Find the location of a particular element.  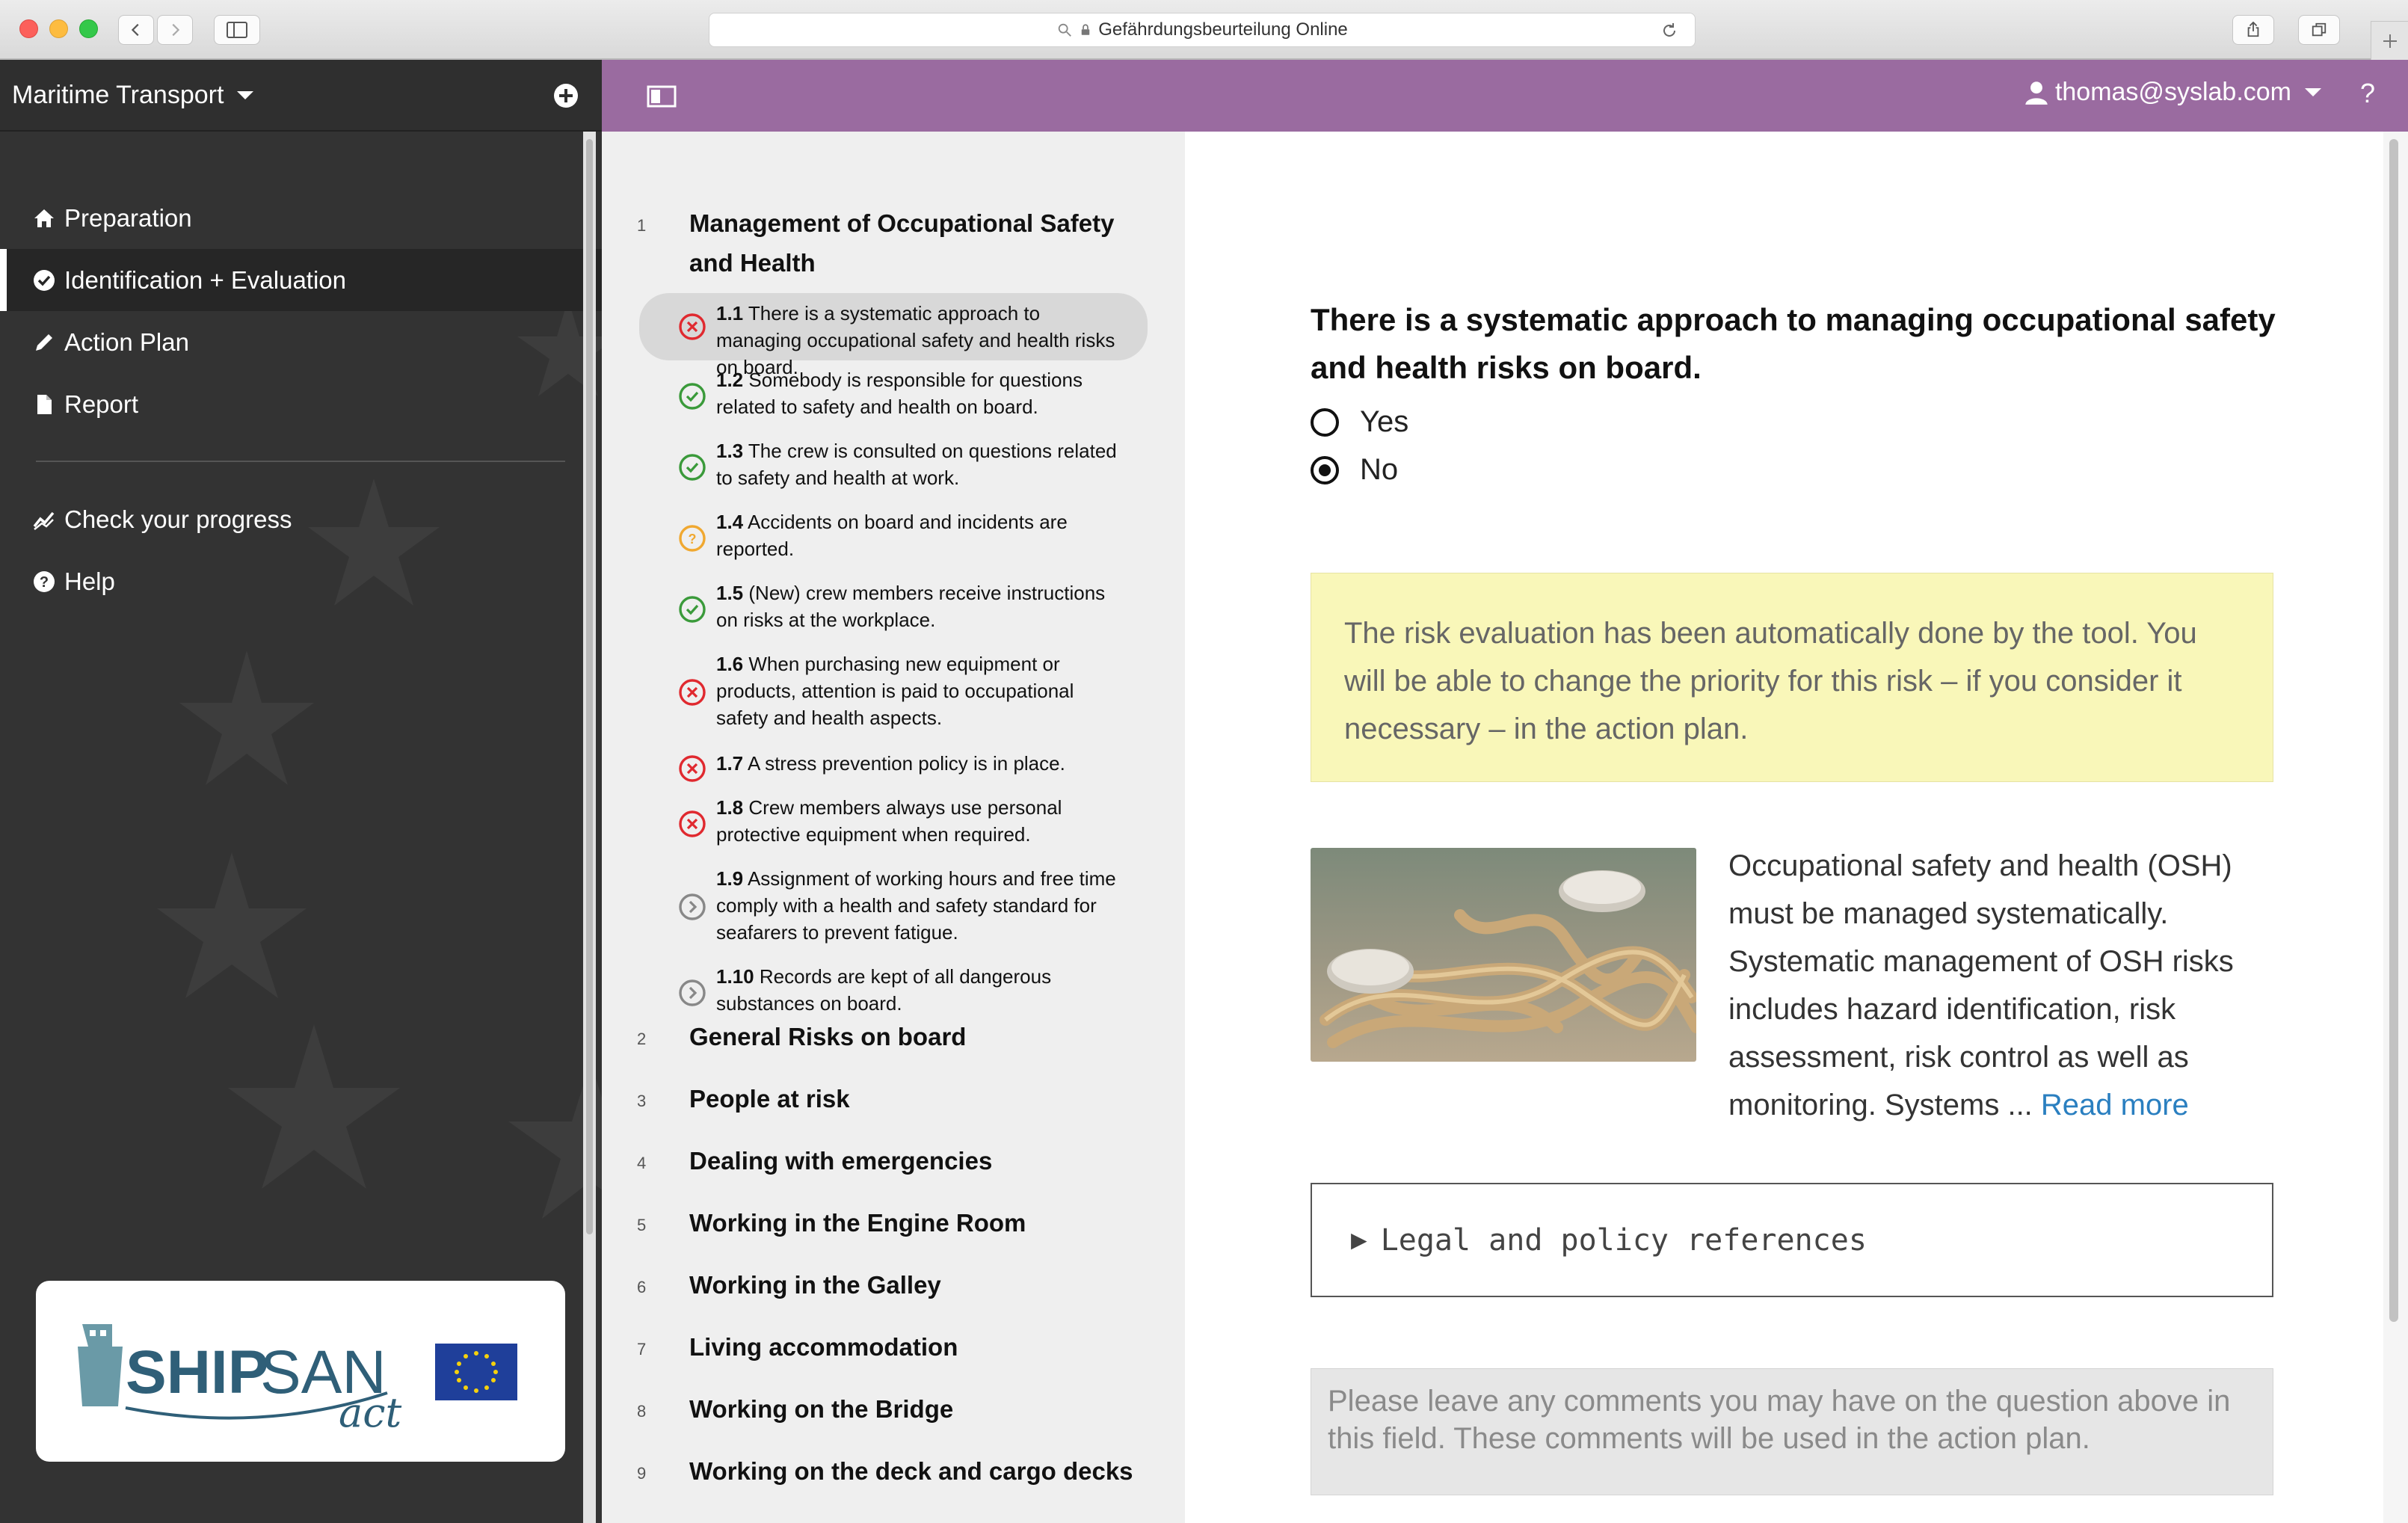

menu-item-identification: Identification + Evaluation is located at coordinates (301, 280).